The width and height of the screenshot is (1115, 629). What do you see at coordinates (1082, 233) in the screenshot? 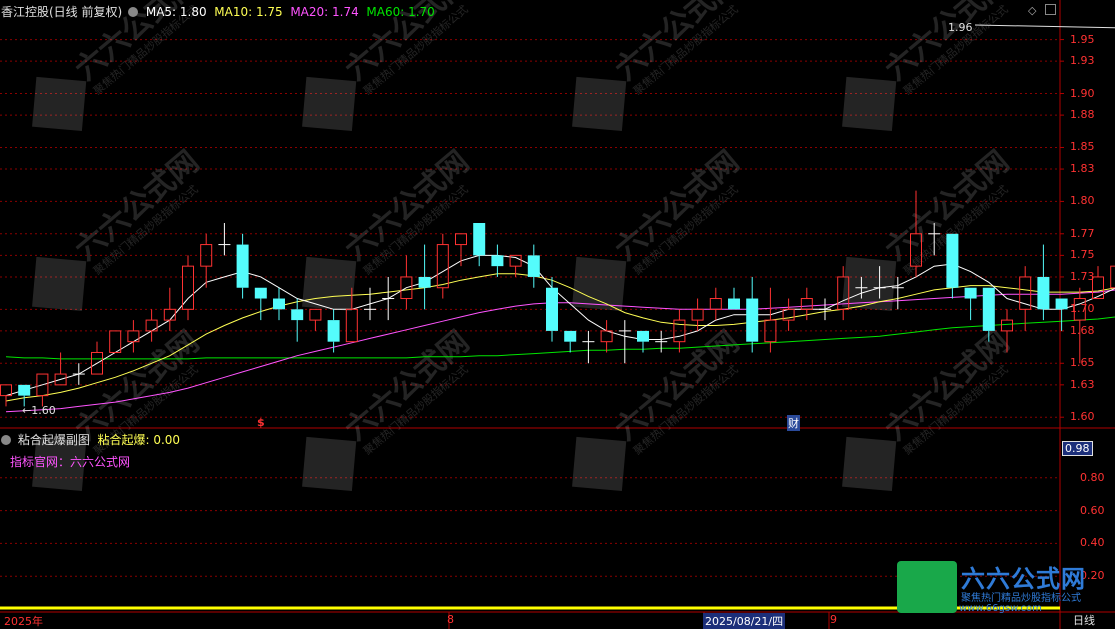
I see `price-tick-label: 1.77` at bounding box center [1082, 233].